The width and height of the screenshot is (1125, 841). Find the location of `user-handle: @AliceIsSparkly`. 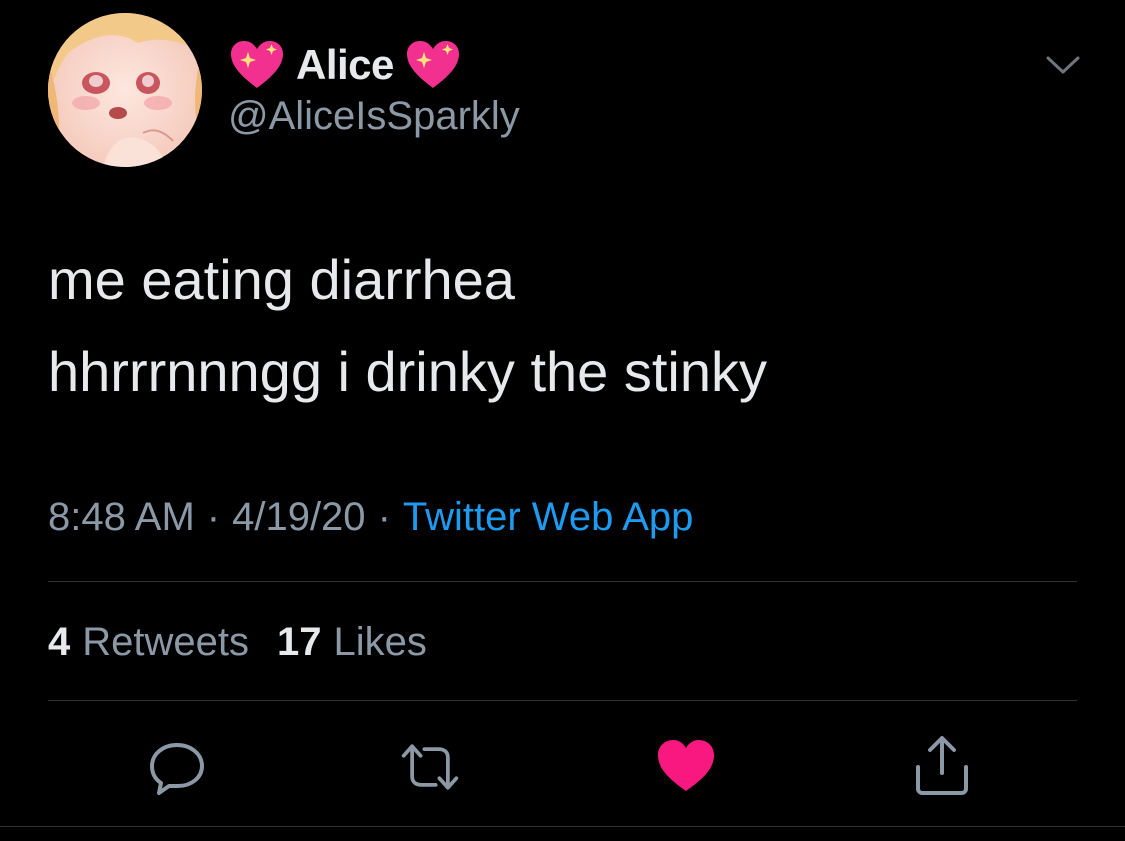

user-handle: @AliceIsSparkly is located at coordinates (374, 116).